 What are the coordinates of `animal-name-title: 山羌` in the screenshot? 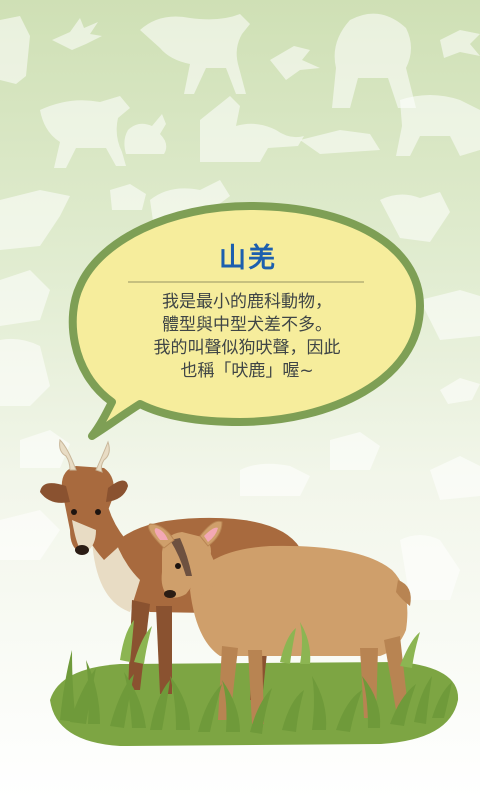 It's located at (248, 258).